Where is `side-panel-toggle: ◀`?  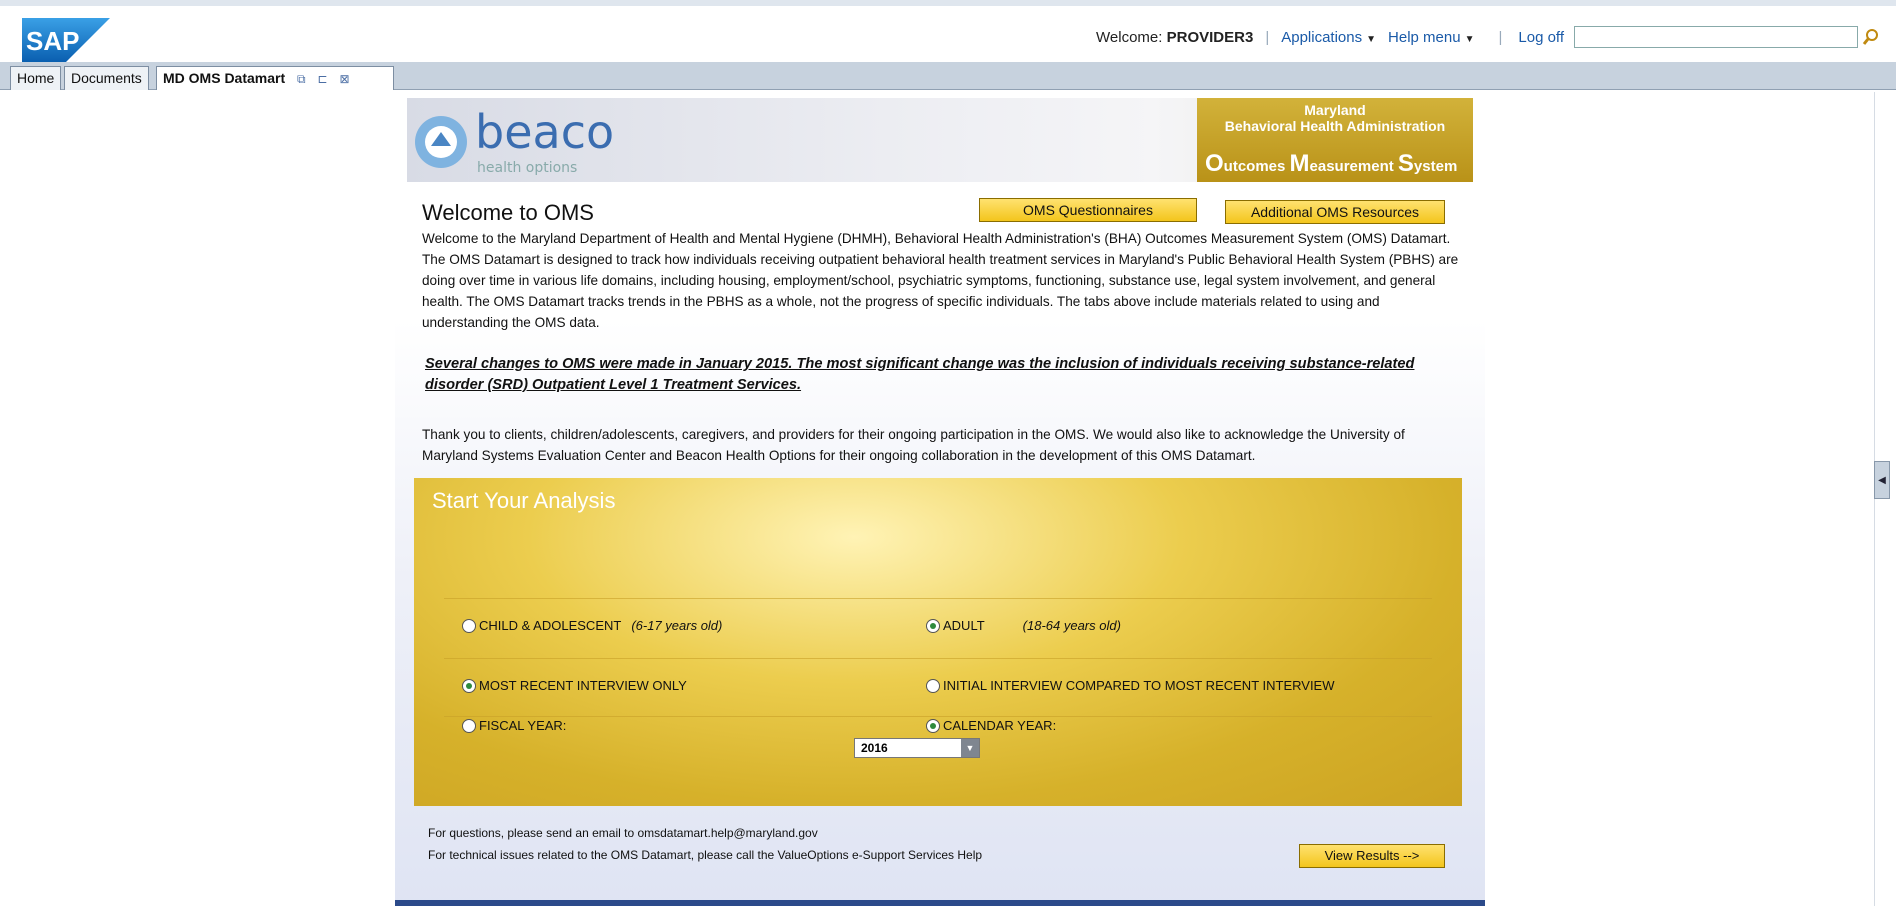
side-panel-toggle: ◀ is located at coordinates (1882, 480).